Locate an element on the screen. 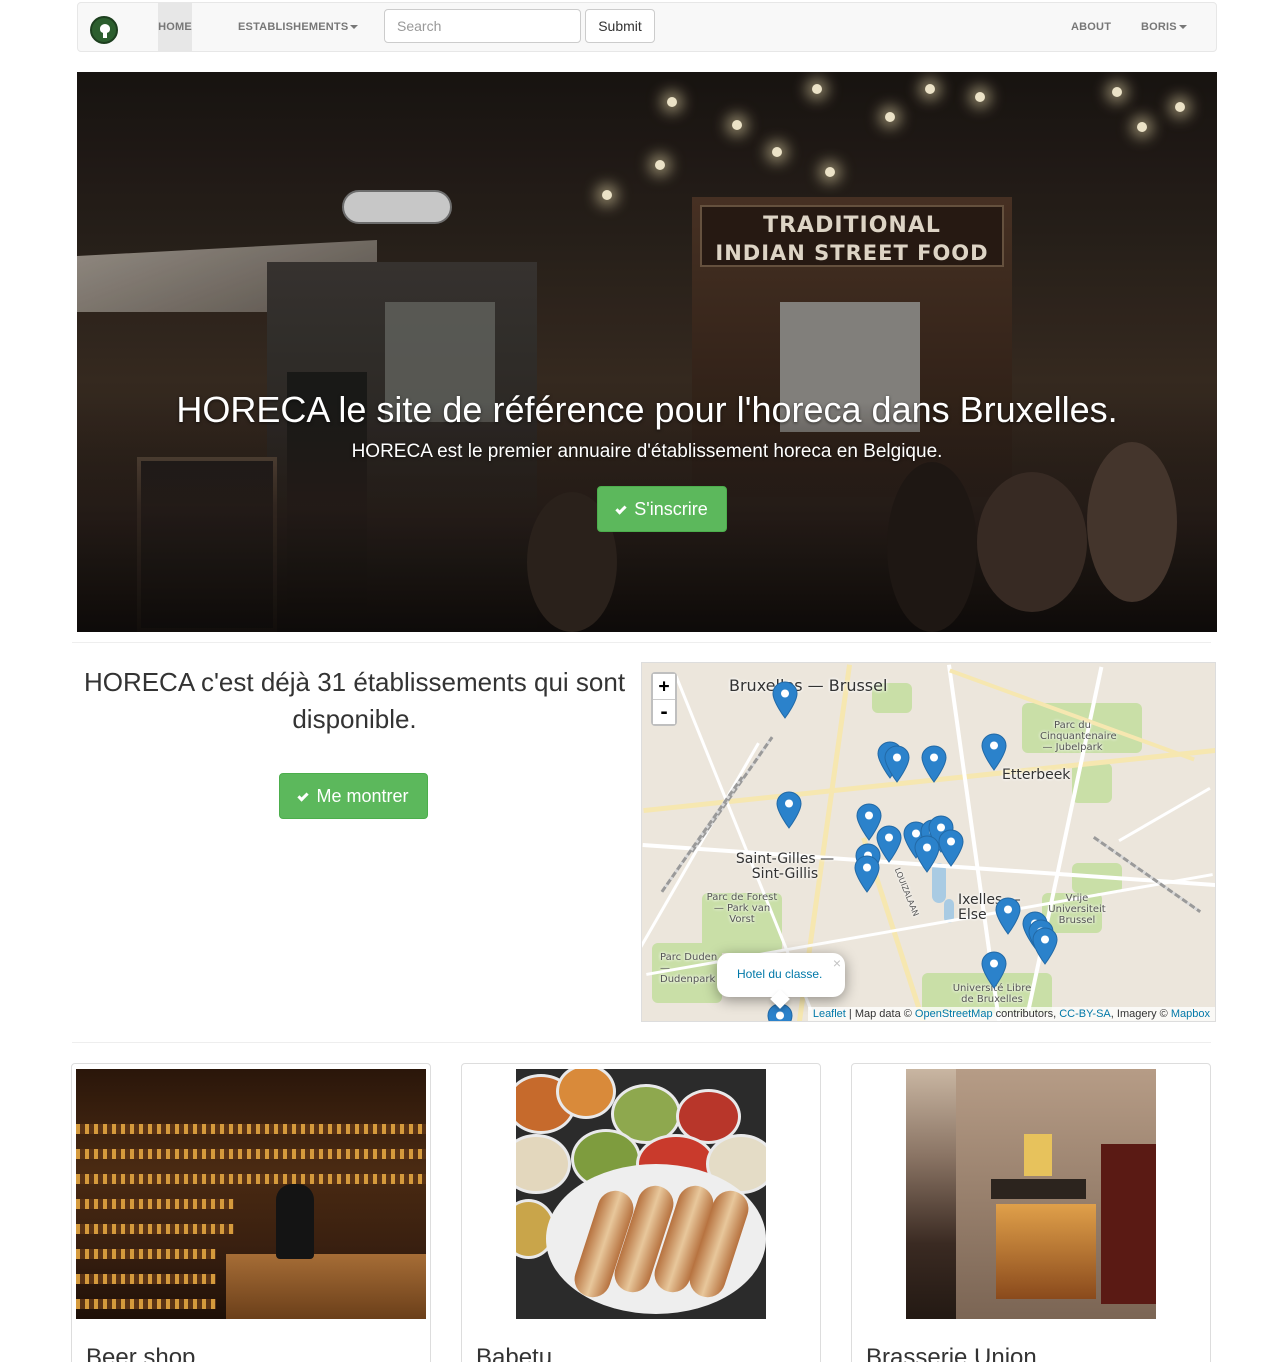 The width and height of the screenshot is (1281, 1362). zoom-out-button: - is located at coordinates (664, 711).